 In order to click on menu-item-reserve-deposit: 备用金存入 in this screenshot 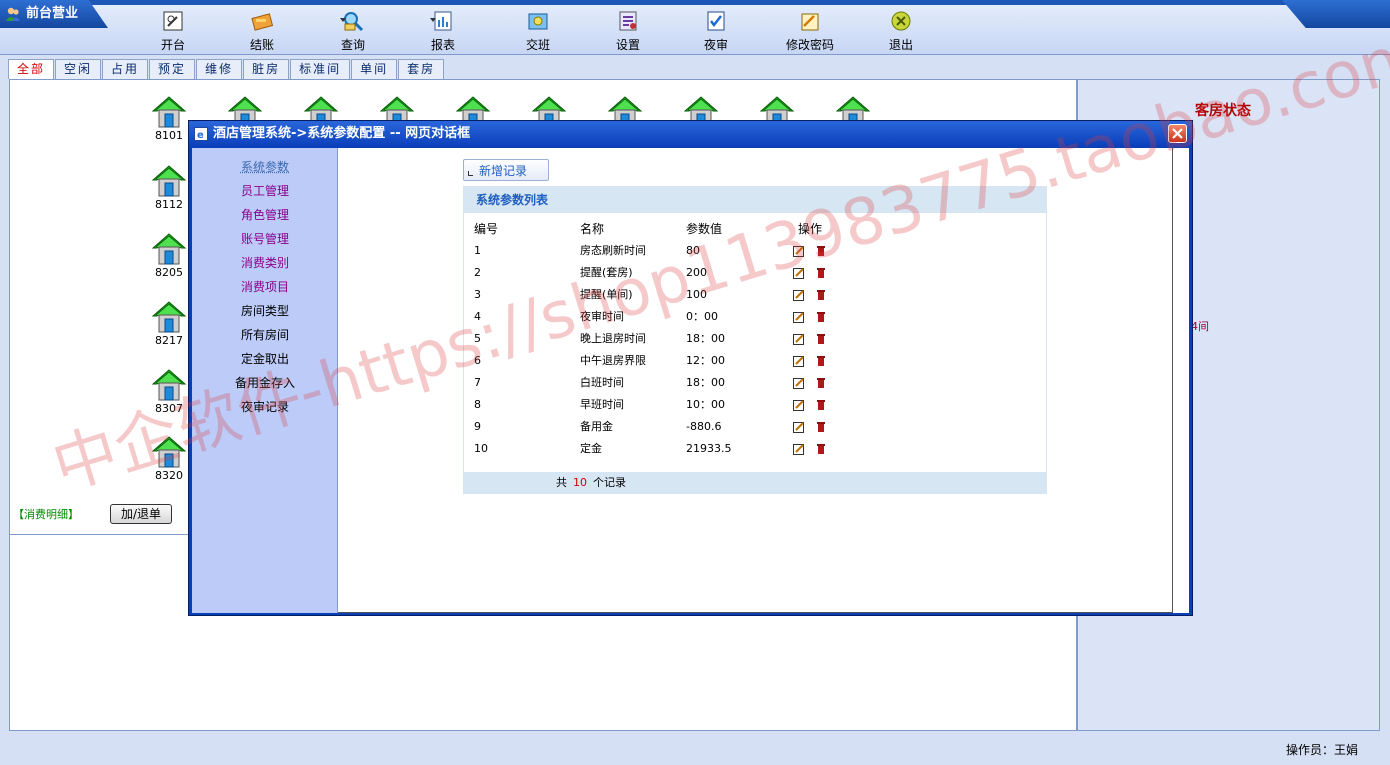, I will do `click(265, 382)`.